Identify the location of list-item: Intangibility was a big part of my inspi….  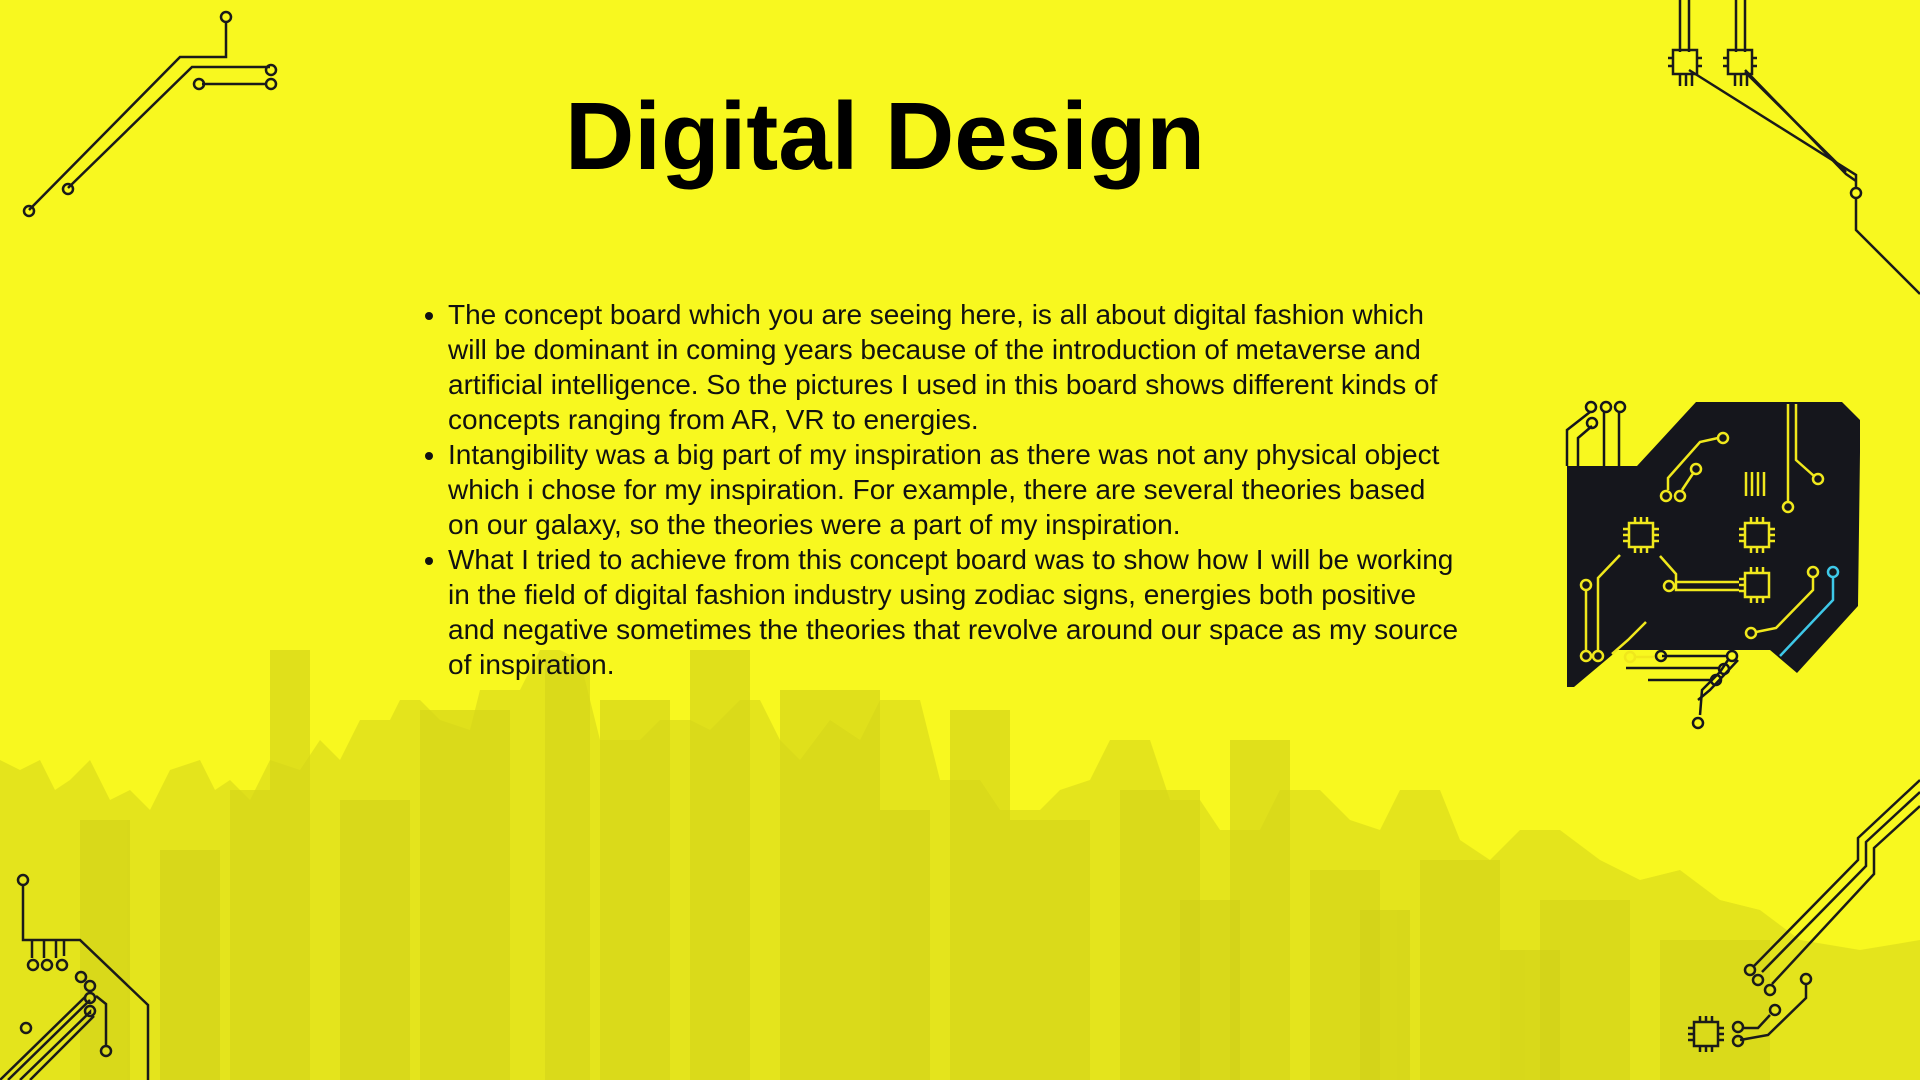
(955, 489).